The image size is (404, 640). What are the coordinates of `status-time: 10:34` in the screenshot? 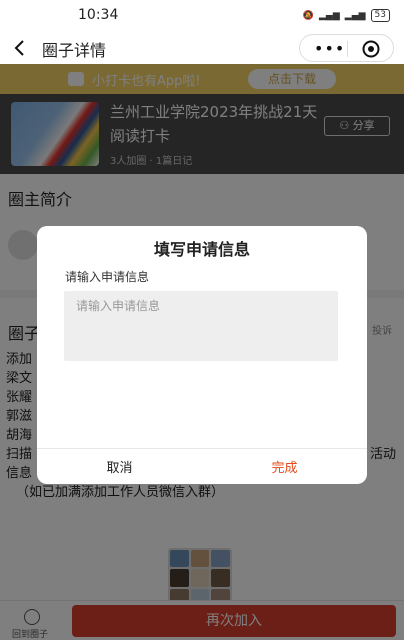 It's located at (98, 15).